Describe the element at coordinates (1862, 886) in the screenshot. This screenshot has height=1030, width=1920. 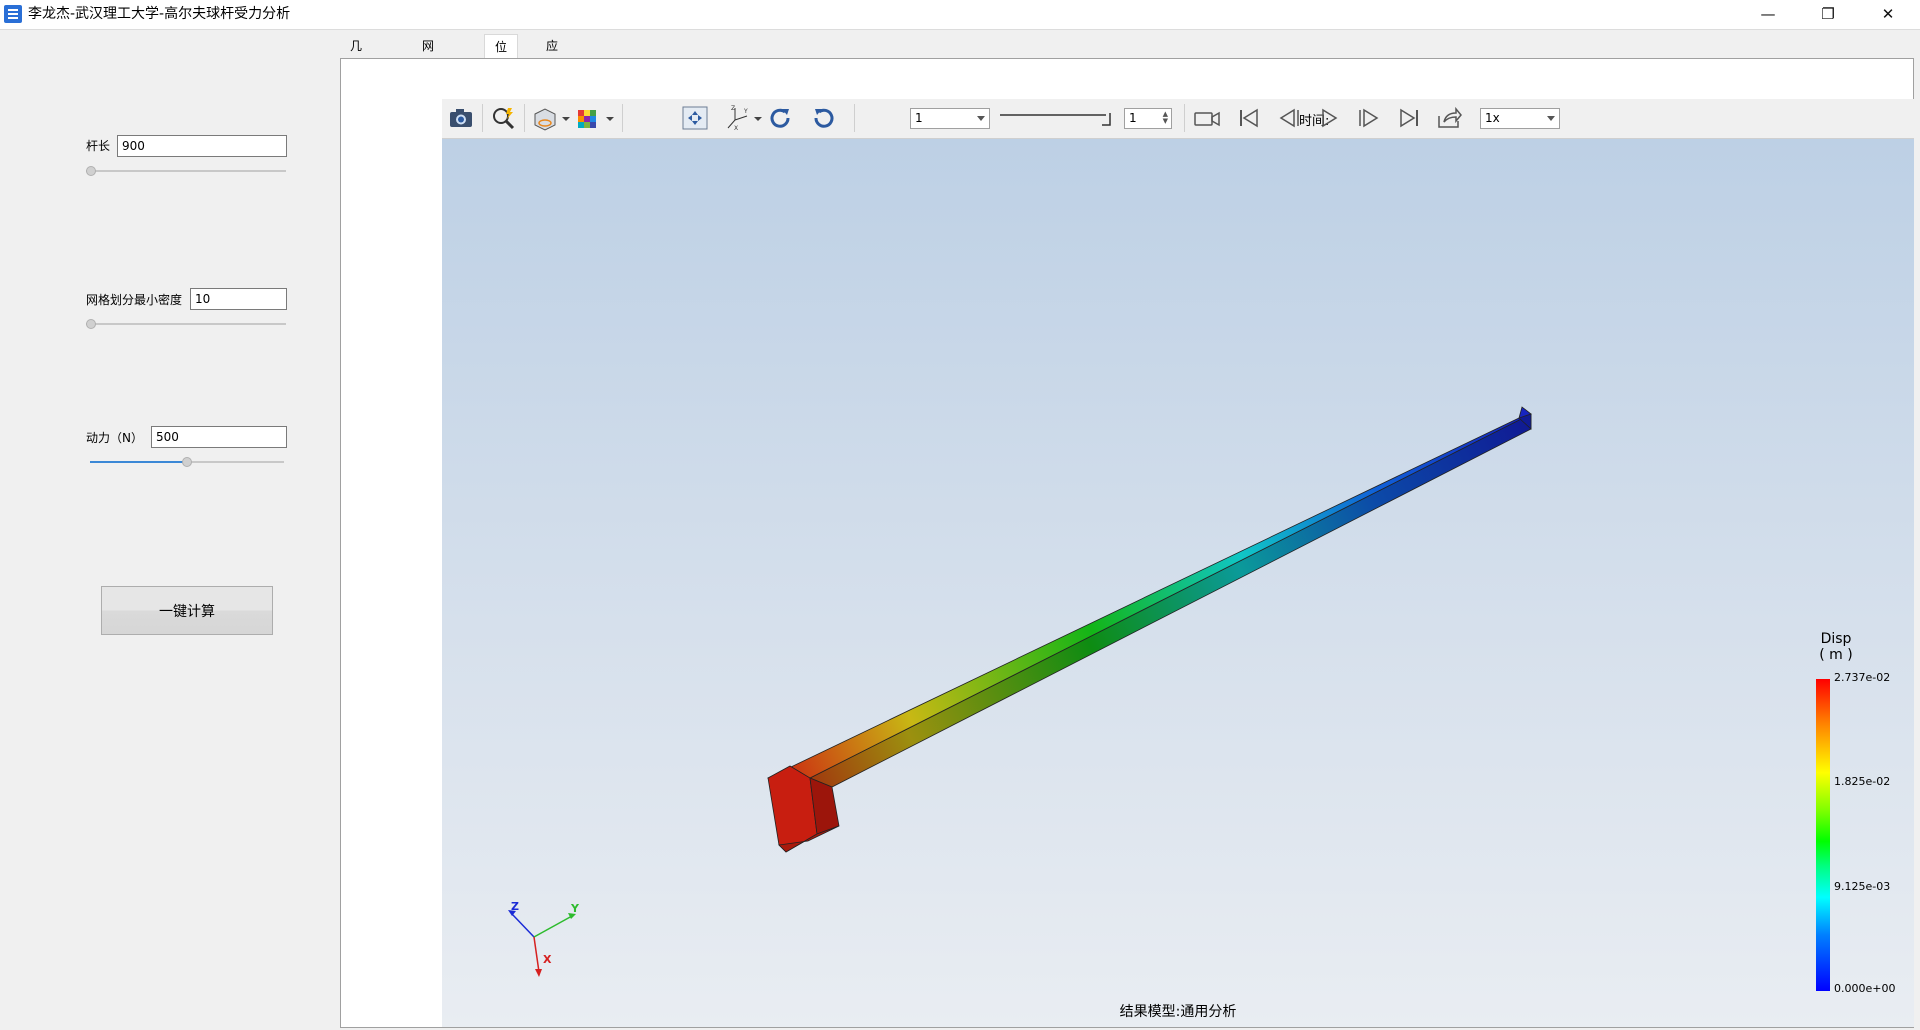
I see `legend-tick-3: 9.125e-03` at that location.